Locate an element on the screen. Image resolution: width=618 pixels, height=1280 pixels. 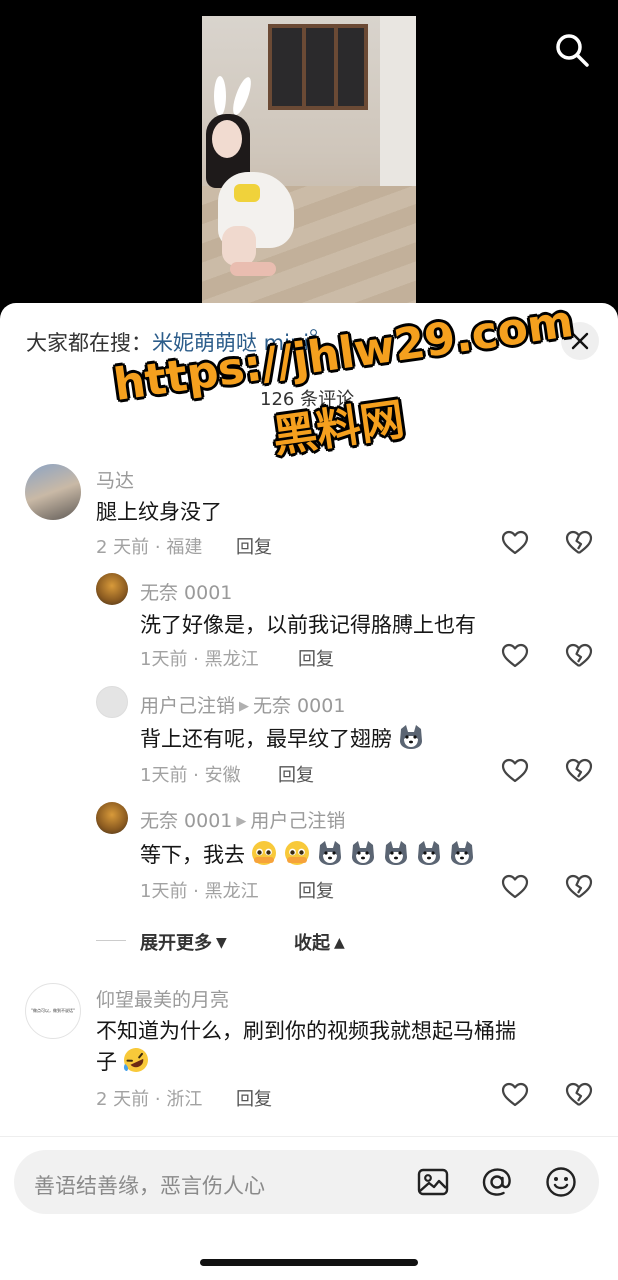
rolling-laugh-emoji-icon is located at coordinates (135, 1060).